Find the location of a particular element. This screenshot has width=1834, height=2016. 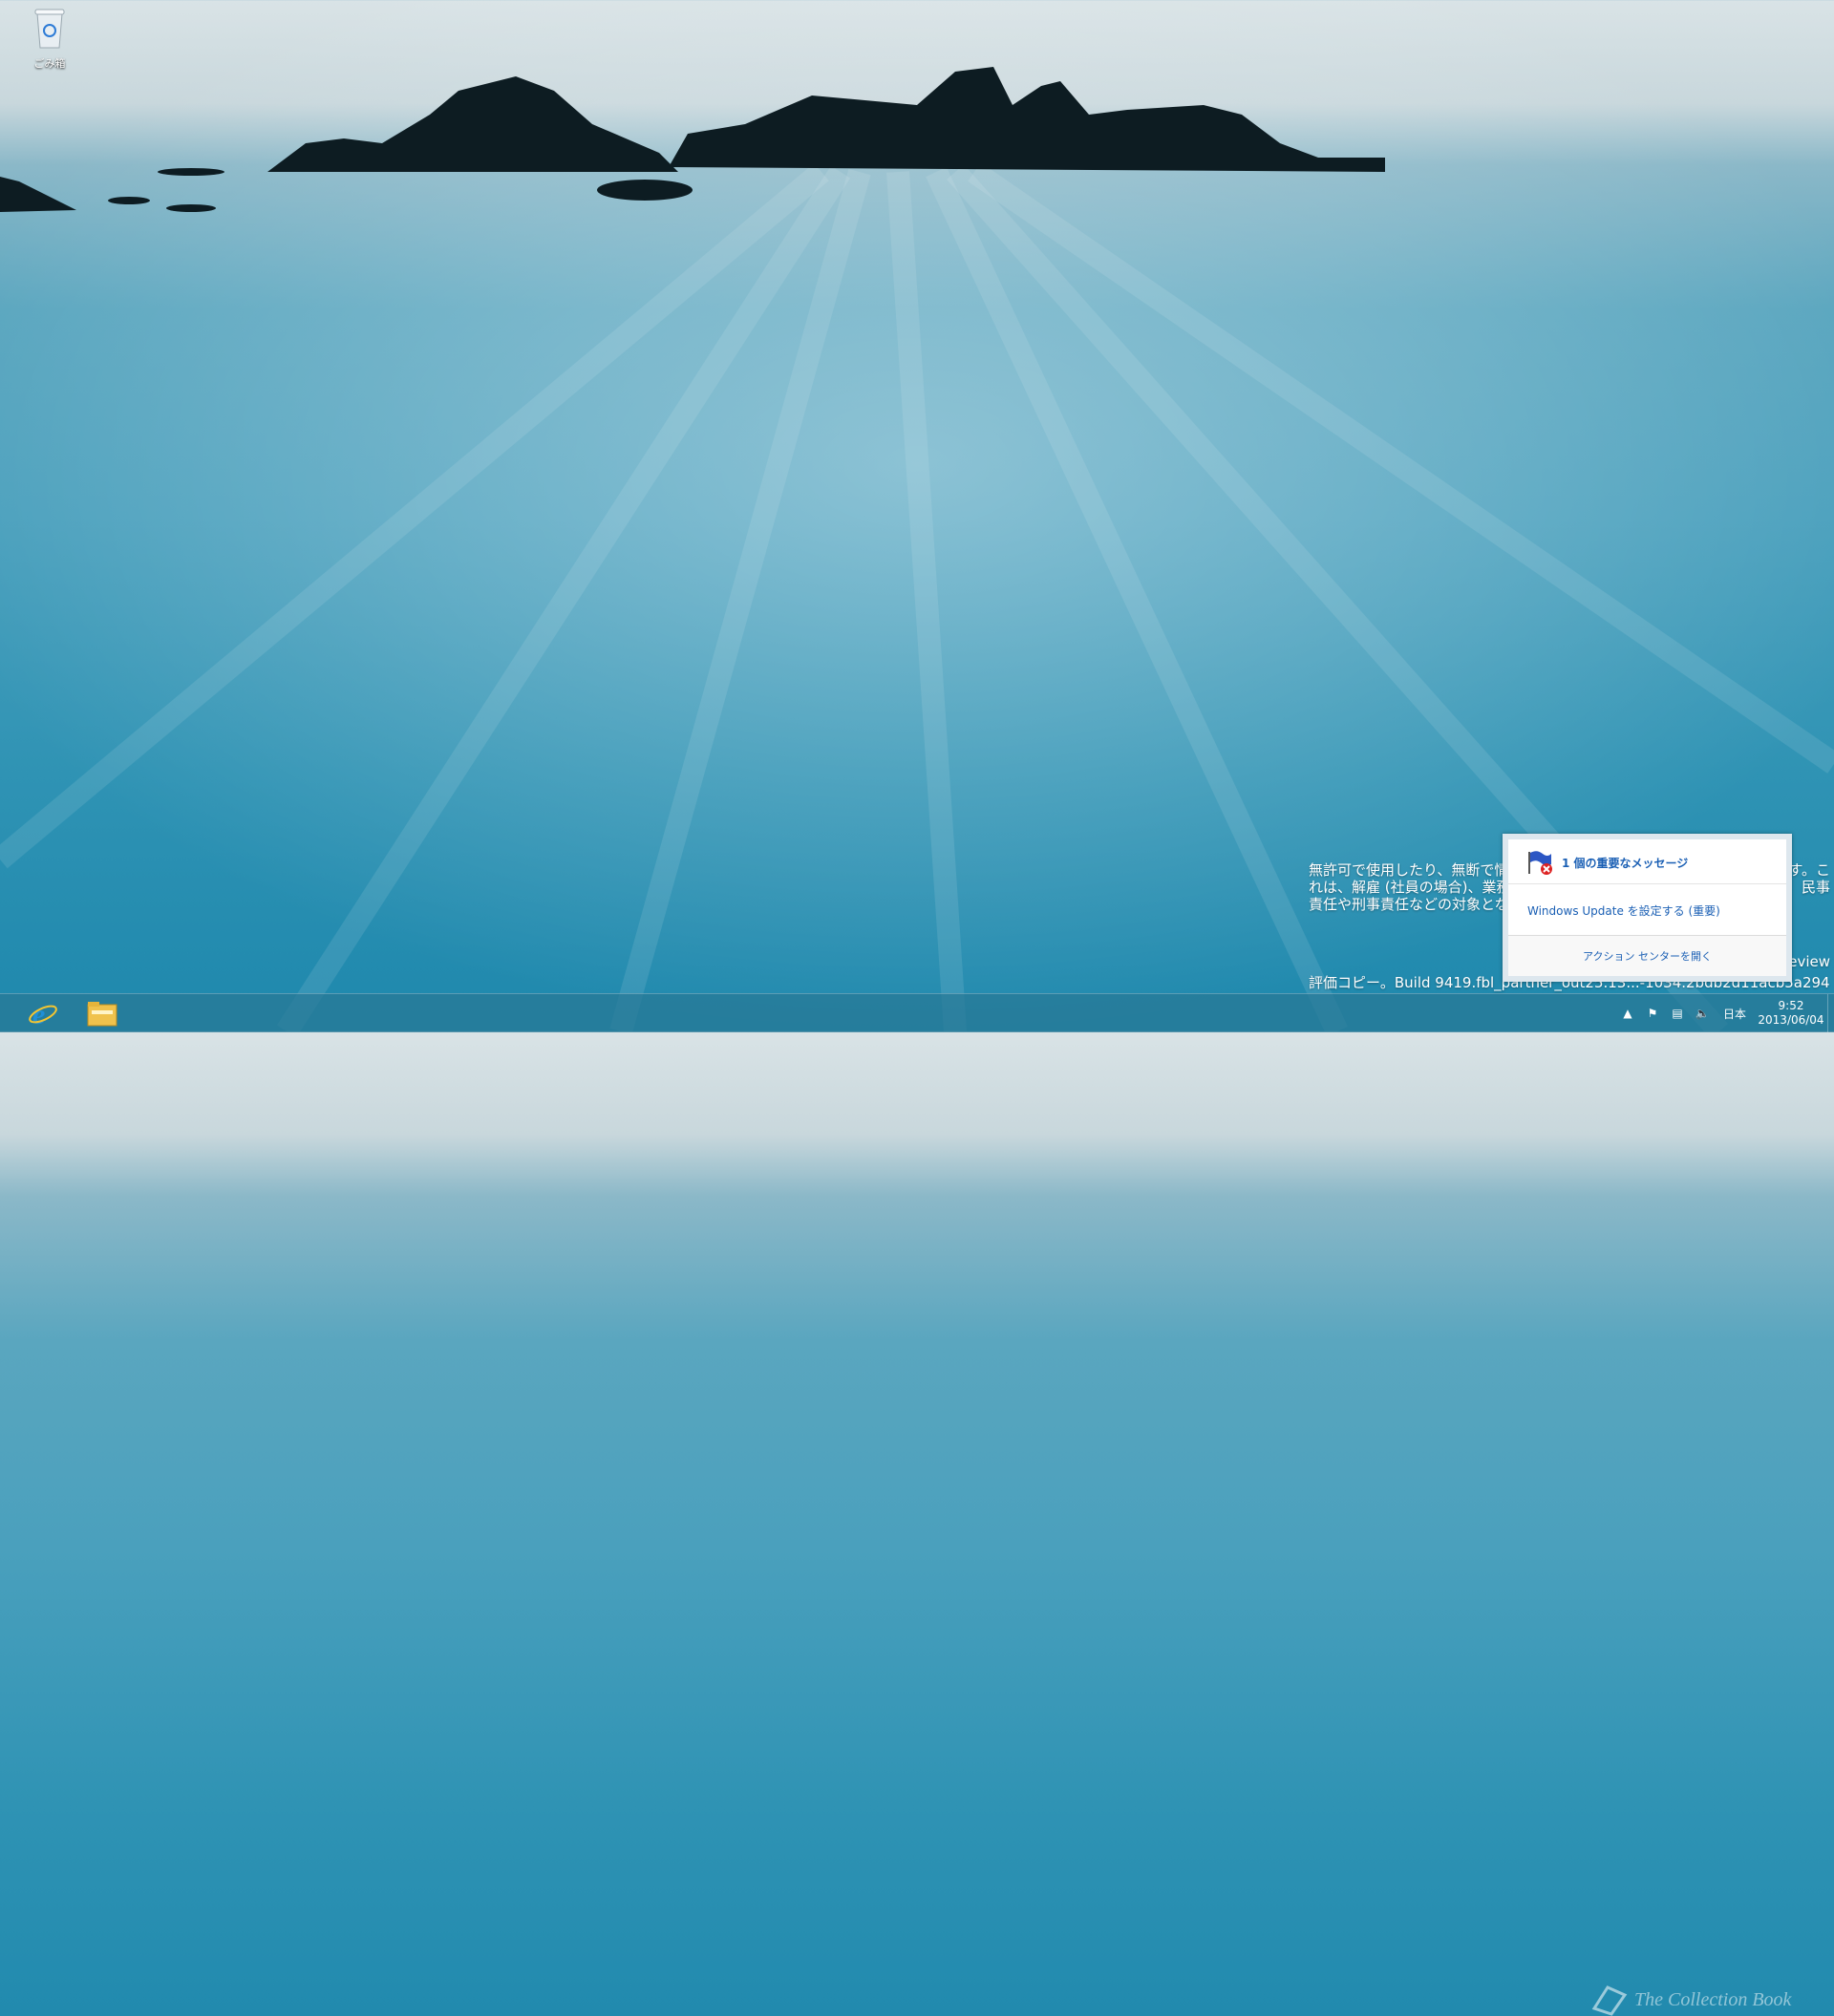

clock-date: 2013/06/04 is located at coordinates (1791, 1020).